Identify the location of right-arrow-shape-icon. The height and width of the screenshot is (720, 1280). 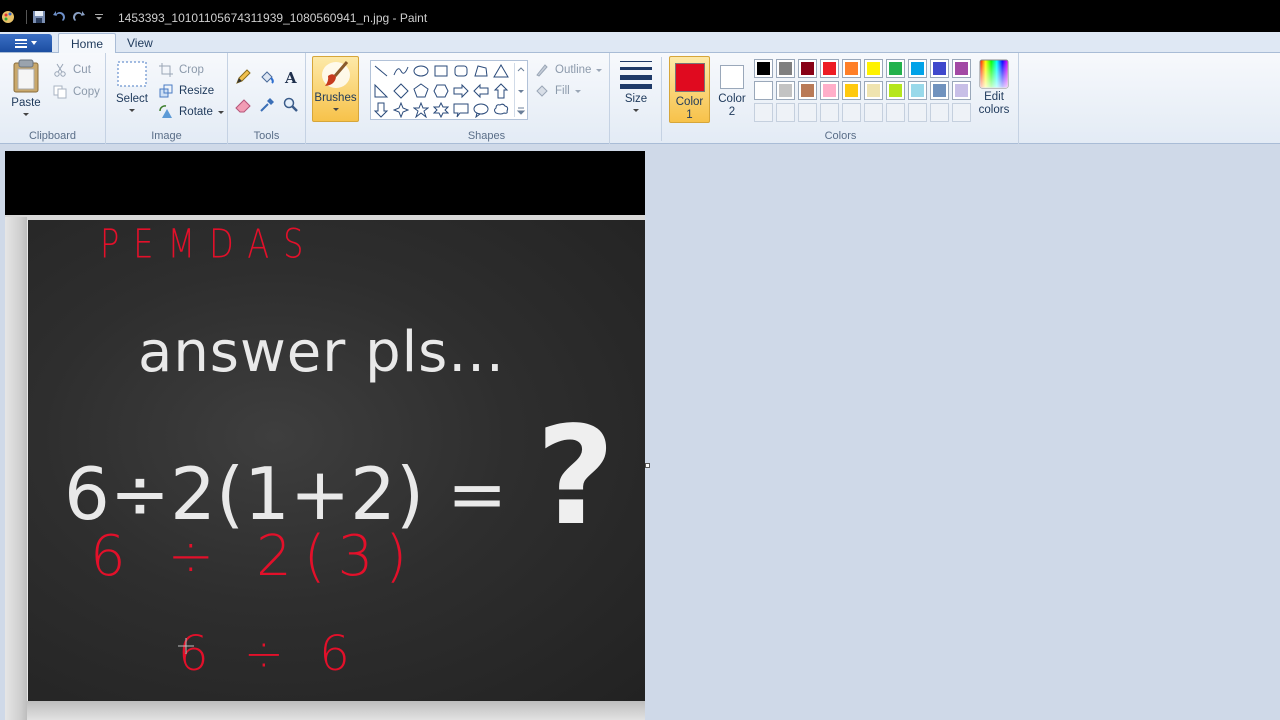
(461, 91).